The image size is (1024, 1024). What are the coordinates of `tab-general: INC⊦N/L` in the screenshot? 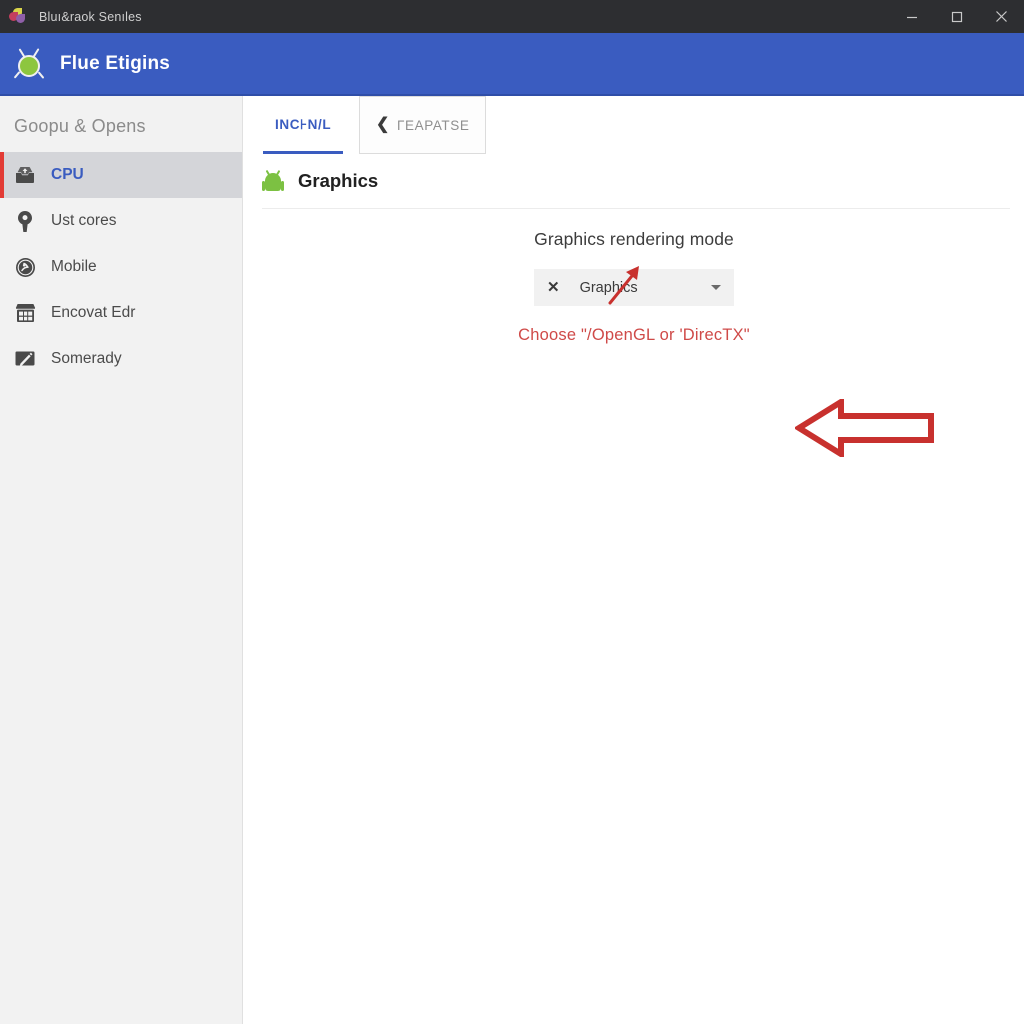 It's located at (303, 125).